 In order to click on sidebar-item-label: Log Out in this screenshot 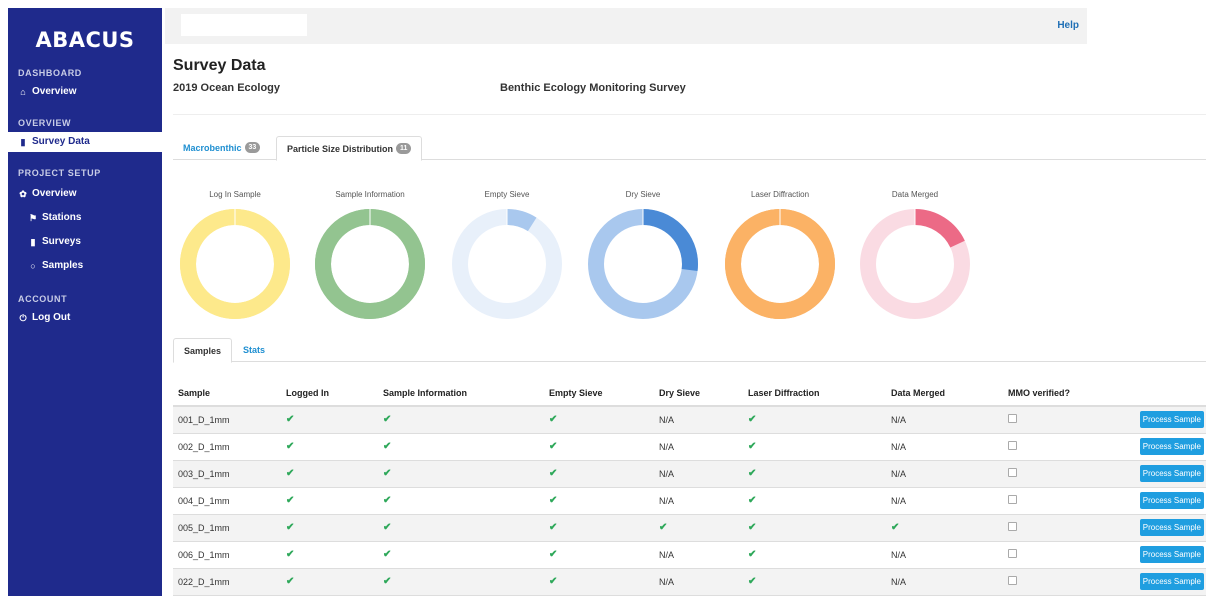, I will do `click(51, 317)`.